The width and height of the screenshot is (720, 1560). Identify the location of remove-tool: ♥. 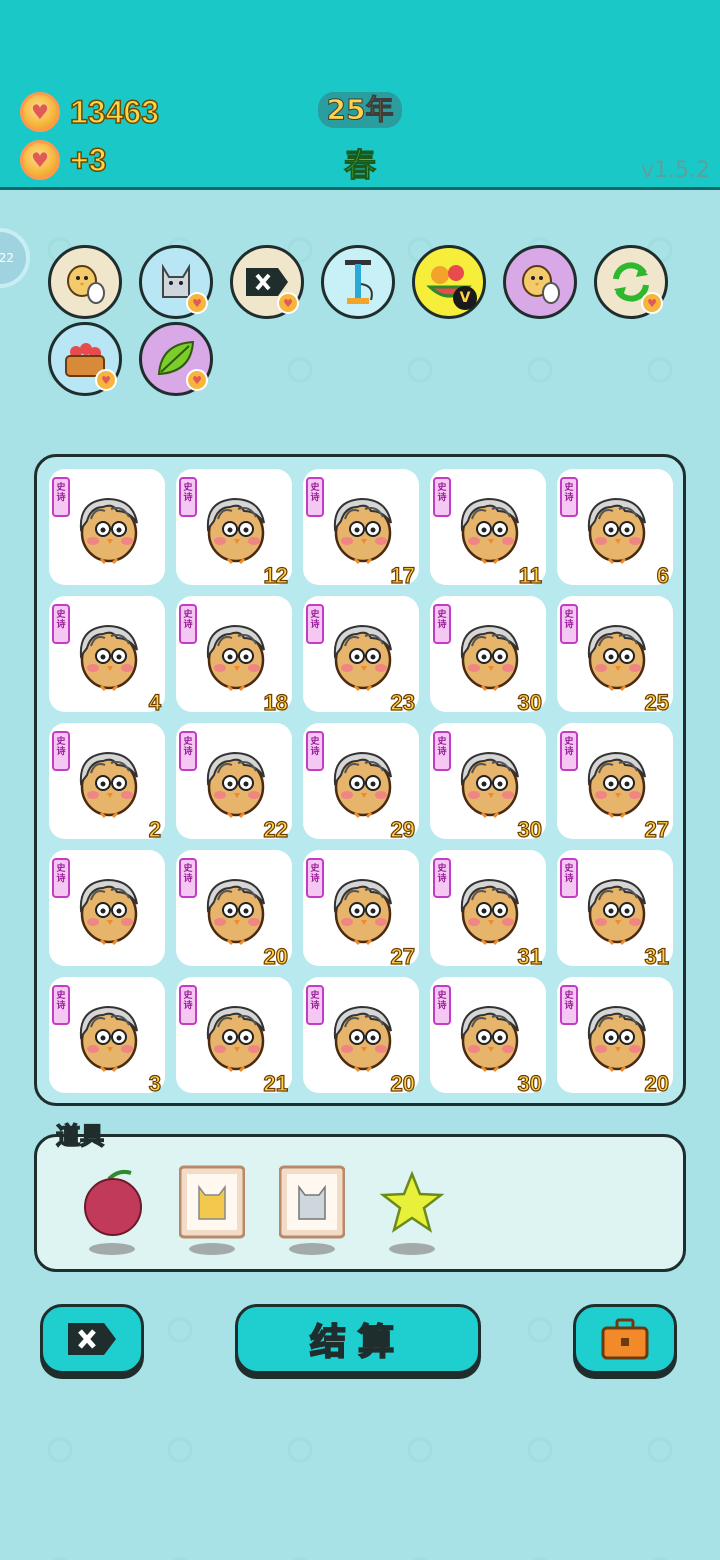
(267, 282).